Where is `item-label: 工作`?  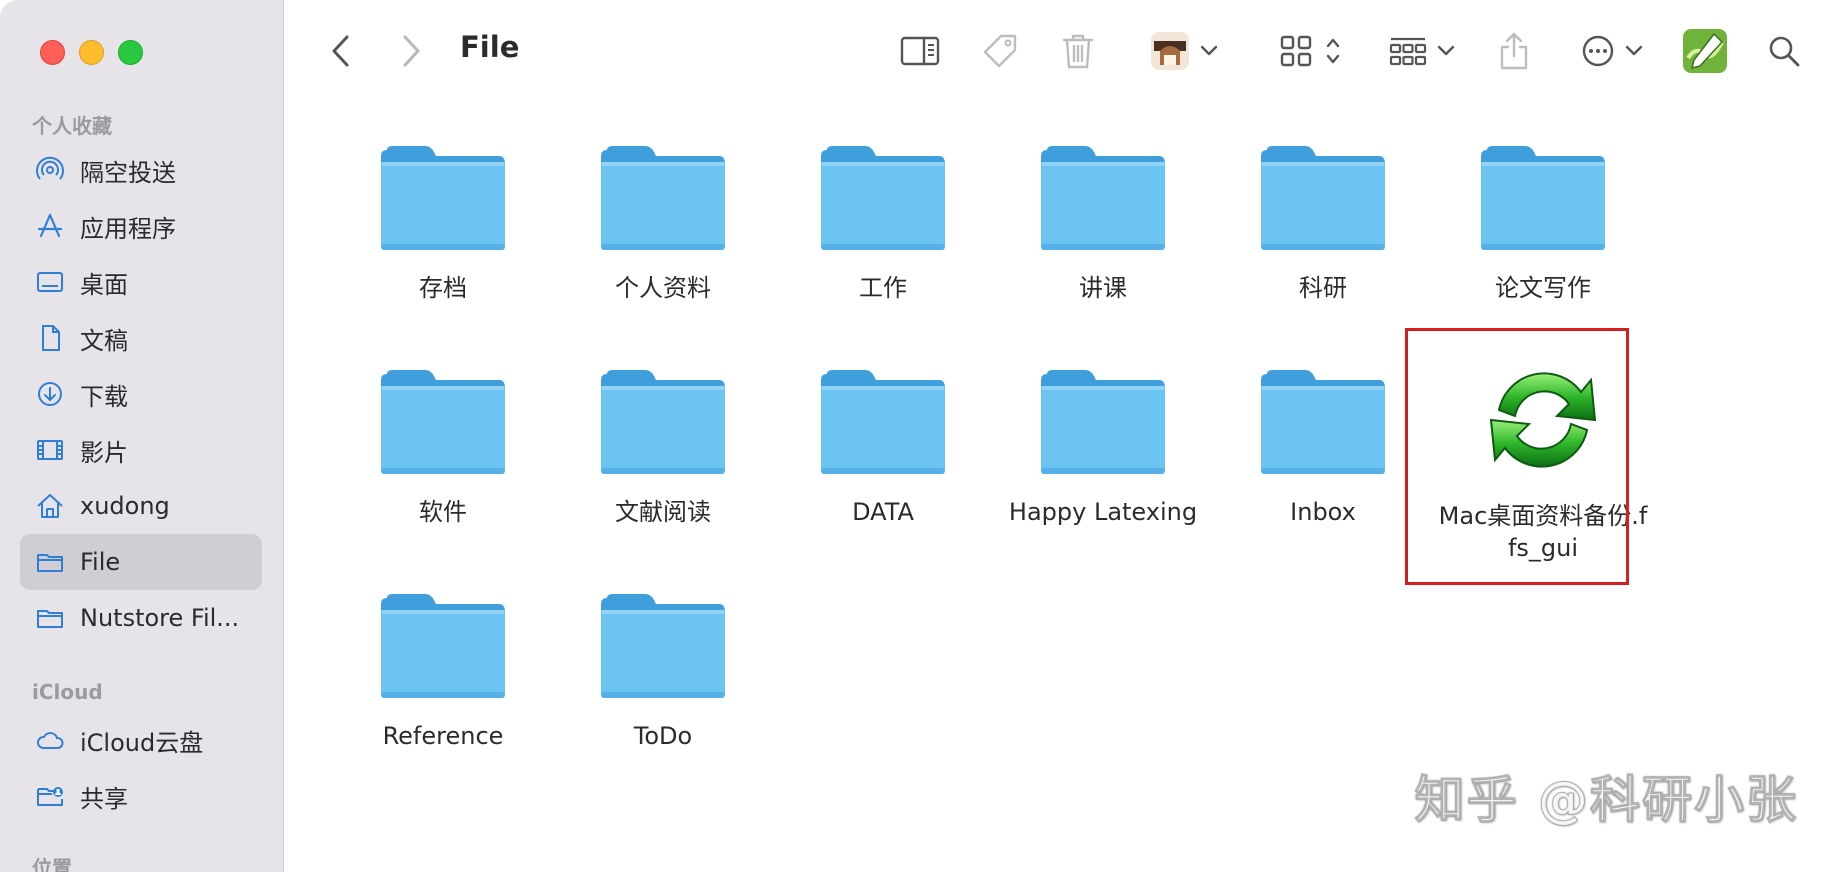 item-label: 工作 is located at coordinates (883, 288).